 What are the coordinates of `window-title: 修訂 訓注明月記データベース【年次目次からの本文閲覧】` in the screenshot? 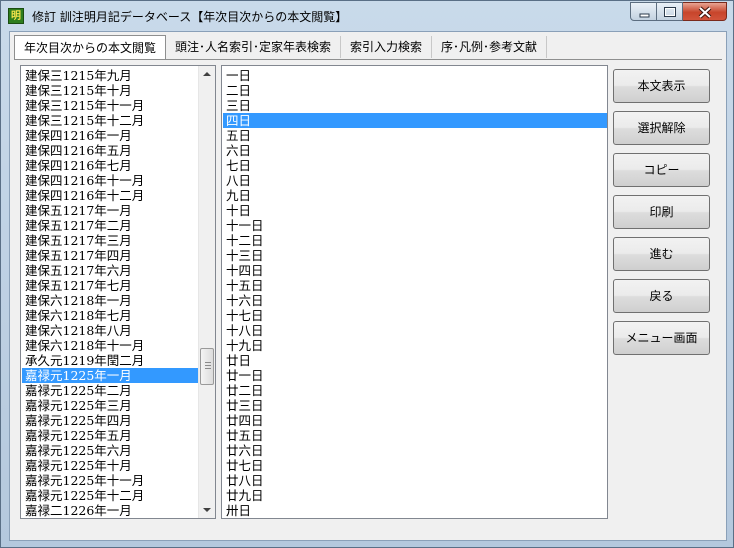 It's located at (190, 17).